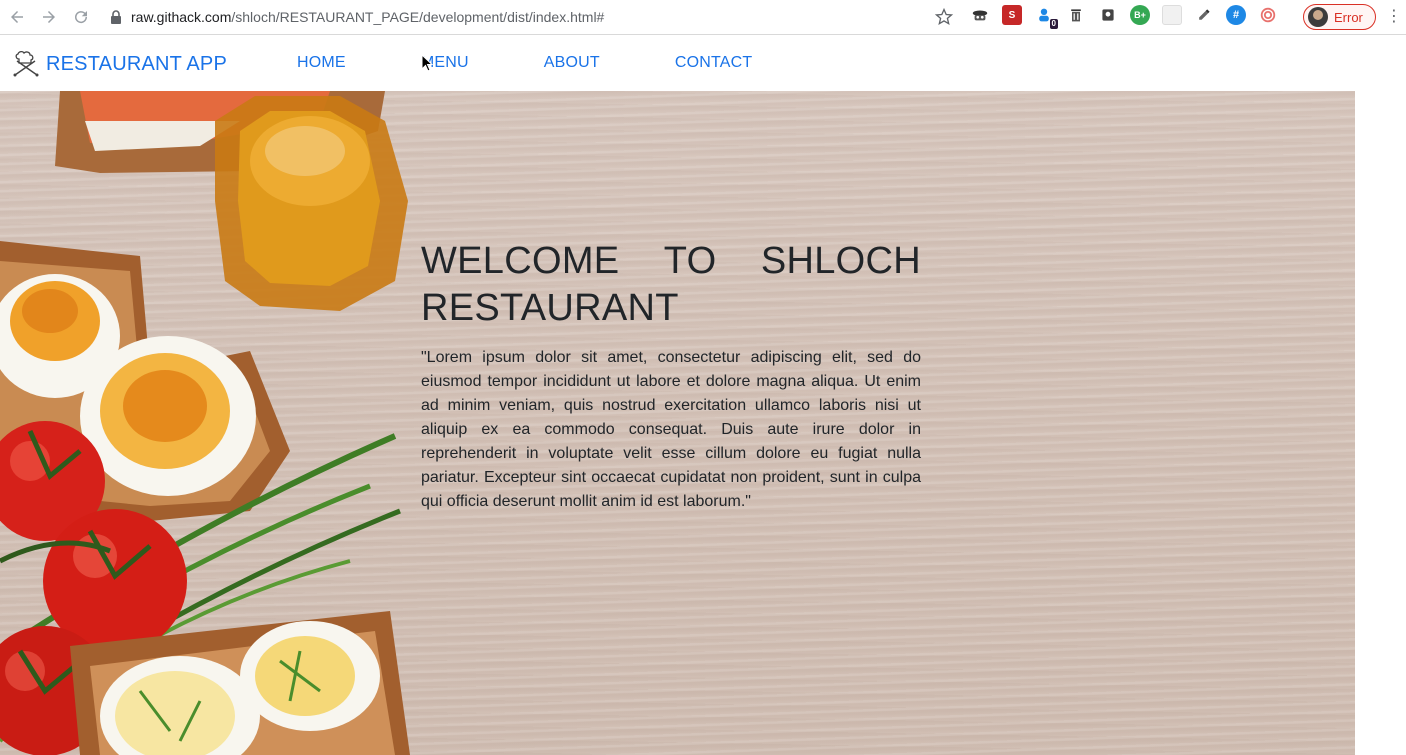 This screenshot has height=755, width=1406. What do you see at coordinates (1236, 15) in the screenshot?
I see `extension-hash-icon: #` at bounding box center [1236, 15].